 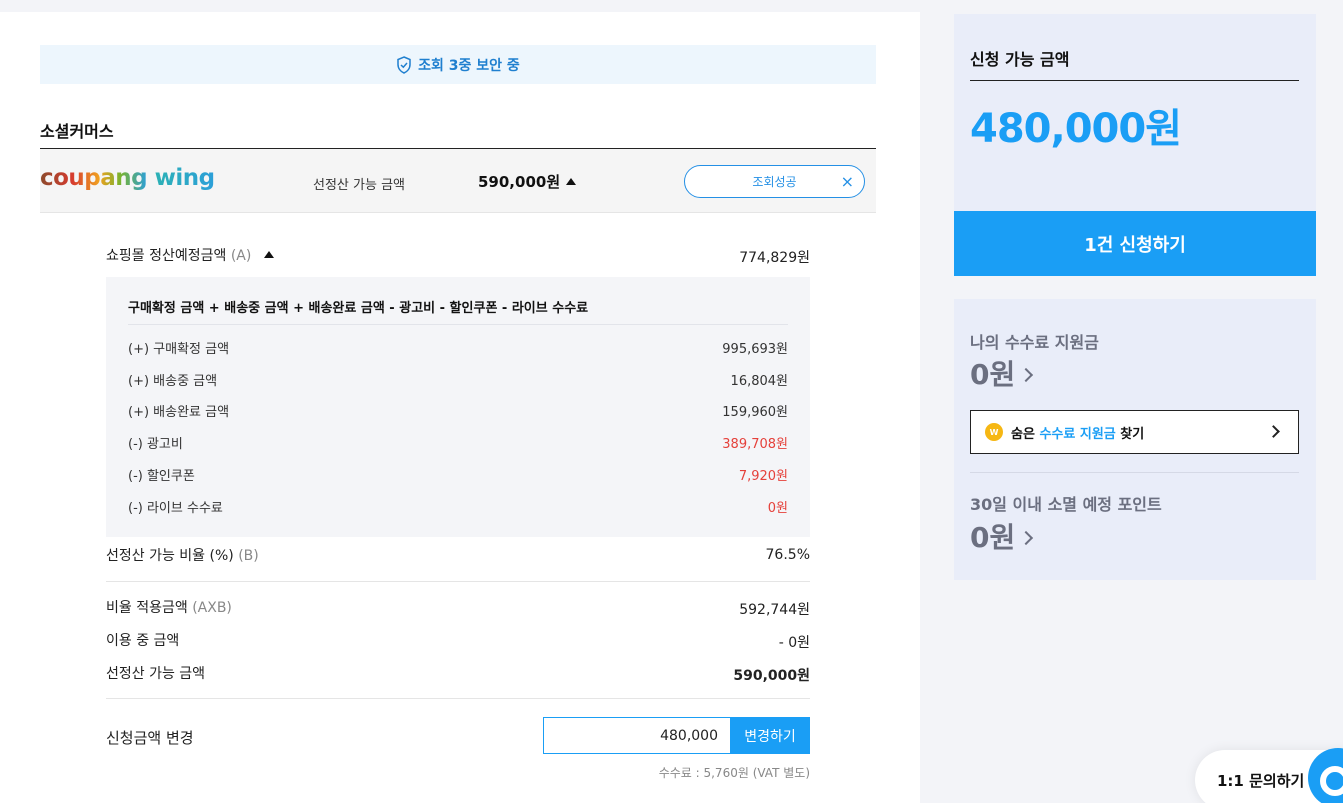 What do you see at coordinates (1135, 243) in the screenshot?
I see `apply-button: 1건 신청하기` at bounding box center [1135, 243].